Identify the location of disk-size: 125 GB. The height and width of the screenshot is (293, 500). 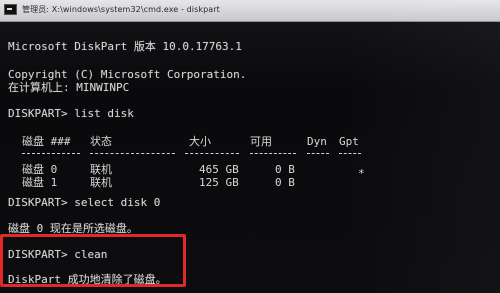
(219, 182).